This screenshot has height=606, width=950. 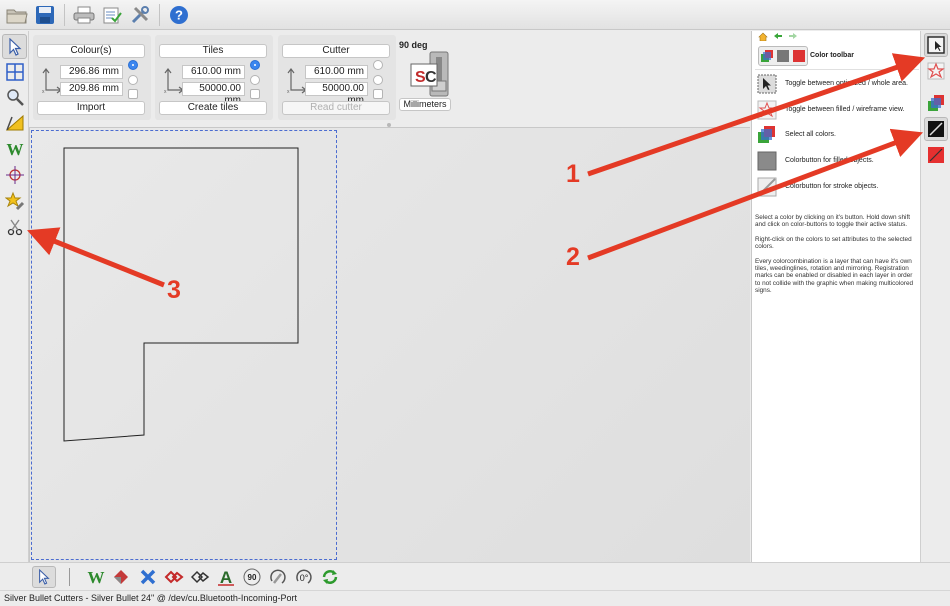 What do you see at coordinates (213, 51) in the screenshot?
I see `tiles-header: Tiles` at bounding box center [213, 51].